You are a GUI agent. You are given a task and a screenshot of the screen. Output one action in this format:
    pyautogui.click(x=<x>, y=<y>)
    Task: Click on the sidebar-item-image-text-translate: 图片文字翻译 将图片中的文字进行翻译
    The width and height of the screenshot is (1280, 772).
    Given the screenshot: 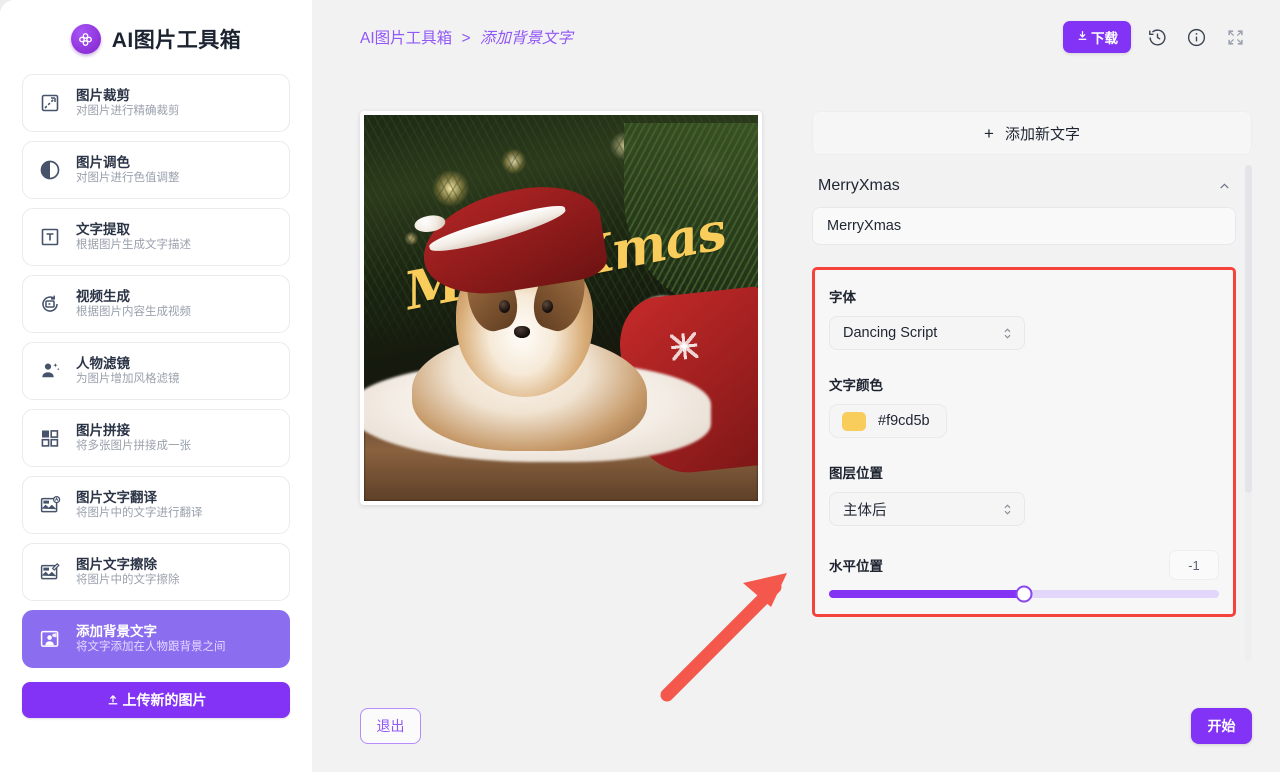 What is the action you would take?
    pyautogui.click(x=156, y=505)
    